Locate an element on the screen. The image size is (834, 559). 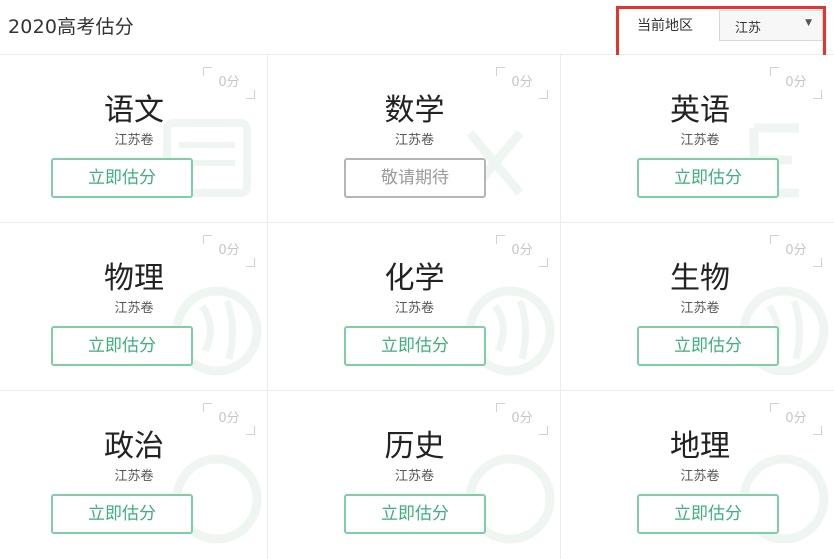
region-select-value: 江苏 is located at coordinates (748, 28).